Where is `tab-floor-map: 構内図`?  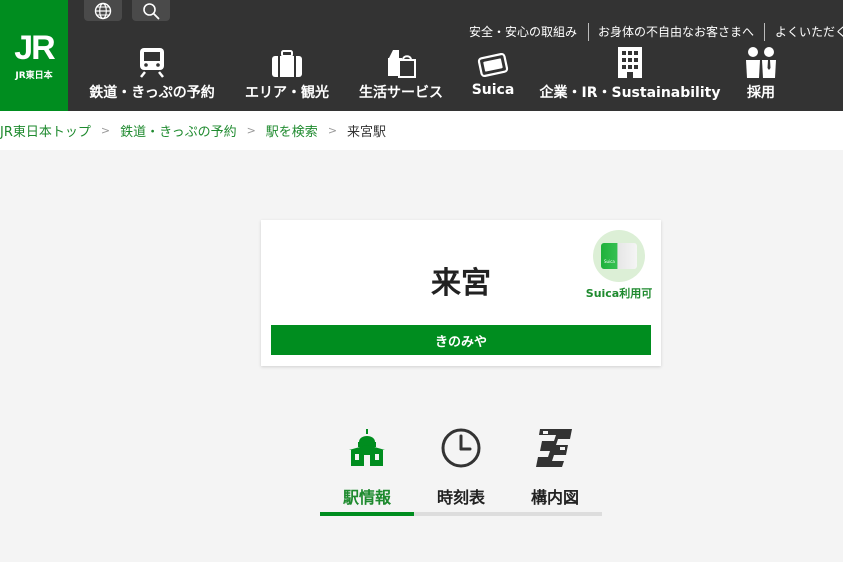
tab-floor-map: 構内図 is located at coordinates (555, 465).